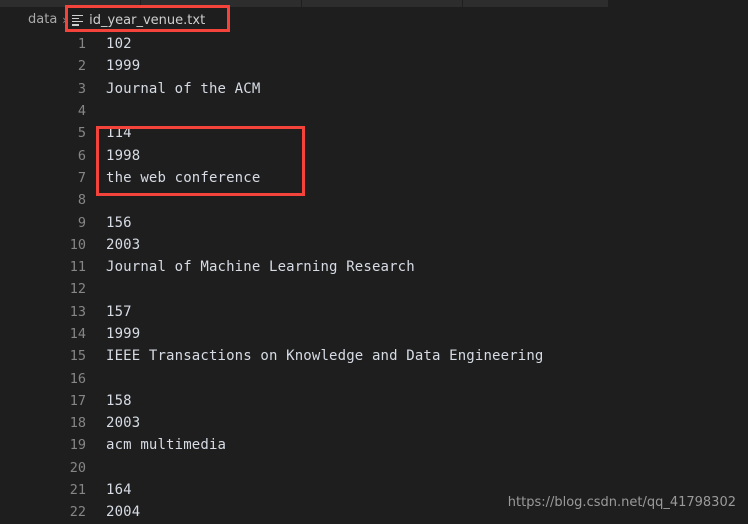 The height and width of the screenshot is (524, 748). What do you see at coordinates (374, 378) in the screenshot?
I see `code-line: 16` at bounding box center [374, 378].